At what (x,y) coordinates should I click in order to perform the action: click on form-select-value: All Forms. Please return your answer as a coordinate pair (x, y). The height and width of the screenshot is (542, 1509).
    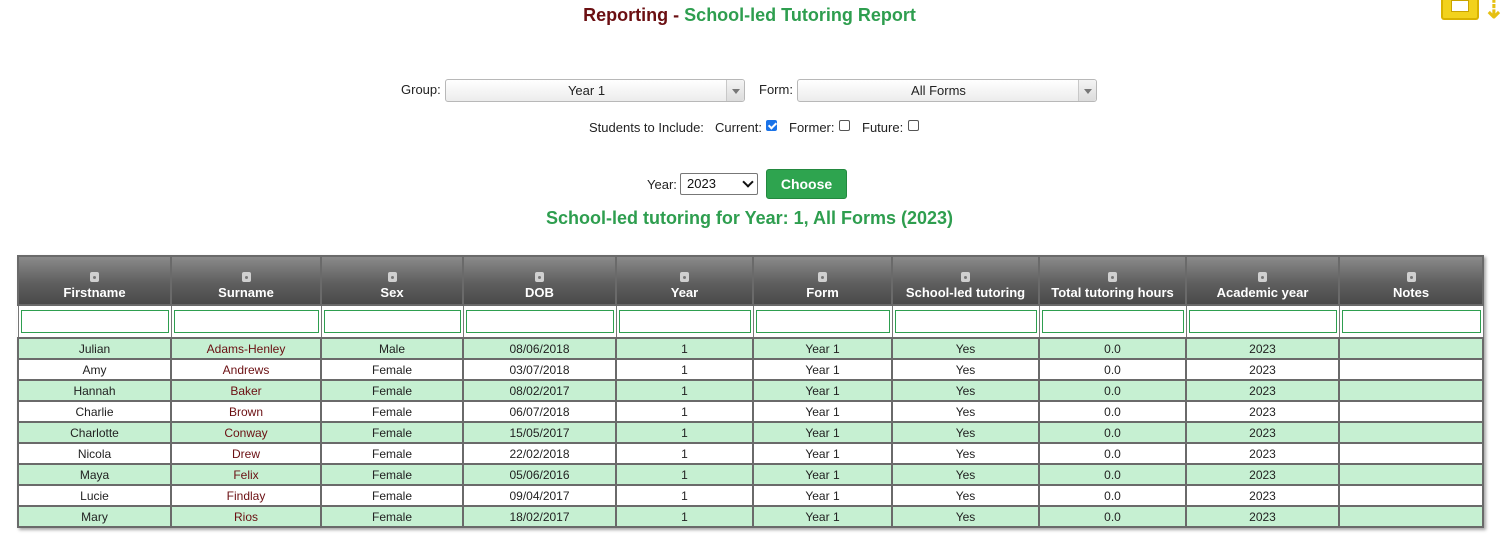
    Looking at the image, I should click on (938, 90).